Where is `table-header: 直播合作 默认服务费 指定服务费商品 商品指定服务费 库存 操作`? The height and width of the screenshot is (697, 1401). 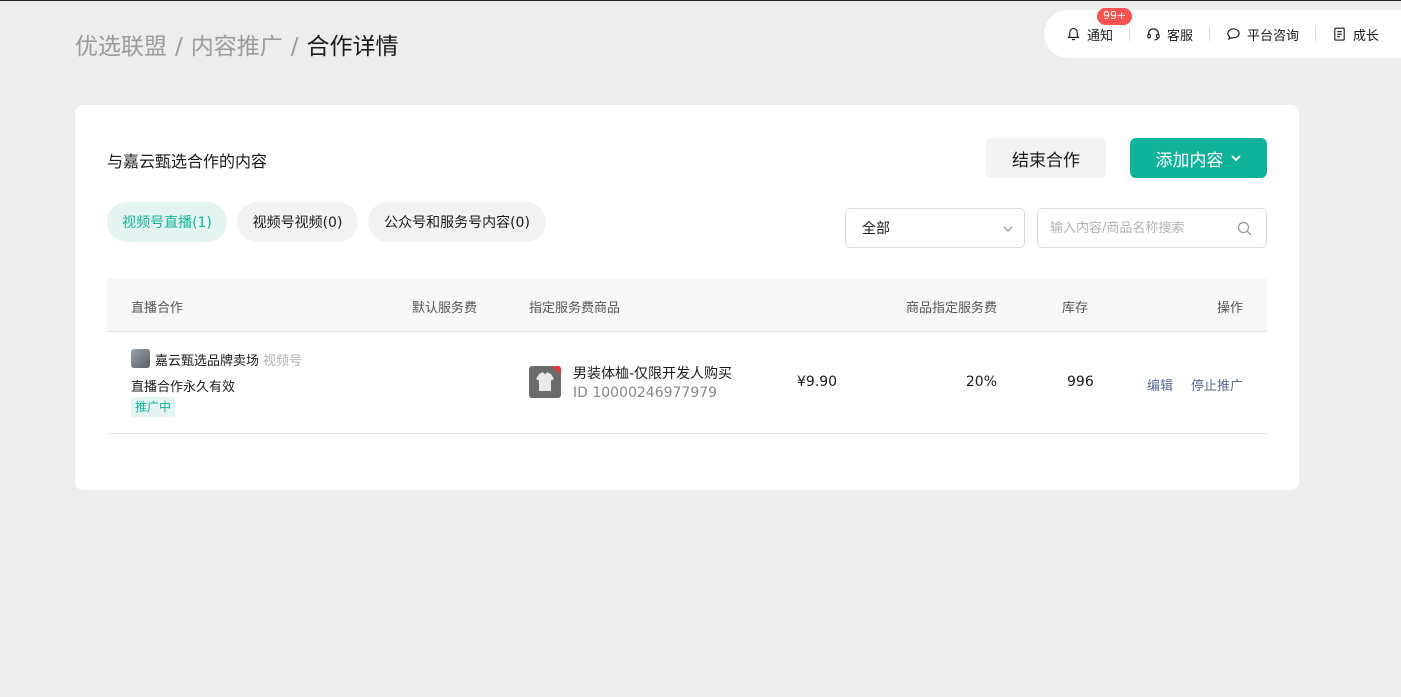 table-header: 直播合作 默认服务费 指定服务费商品 商品指定服务费 库存 操作 is located at coordinates (687, 305).